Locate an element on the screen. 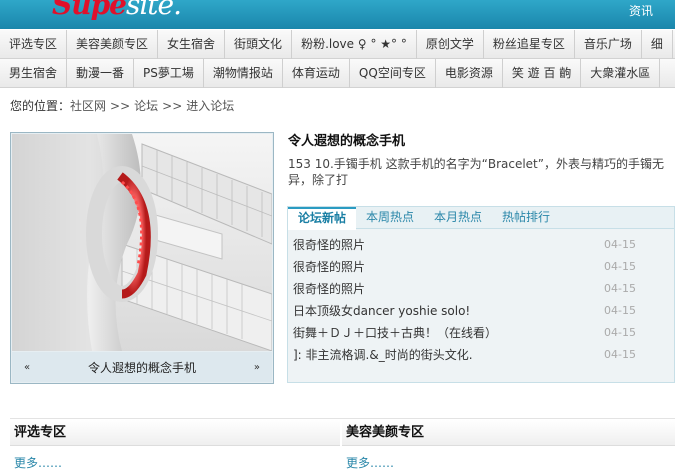 This screenshot has width=675, height=473. next-arrow-icon: » is located at coordinates (257, 367).